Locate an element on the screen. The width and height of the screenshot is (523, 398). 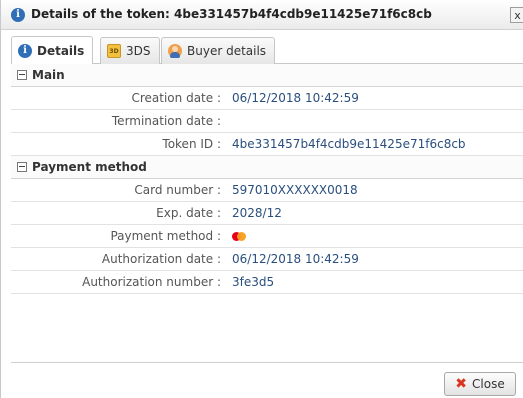
close-button-label: Close is located at coordinates (488, 384).